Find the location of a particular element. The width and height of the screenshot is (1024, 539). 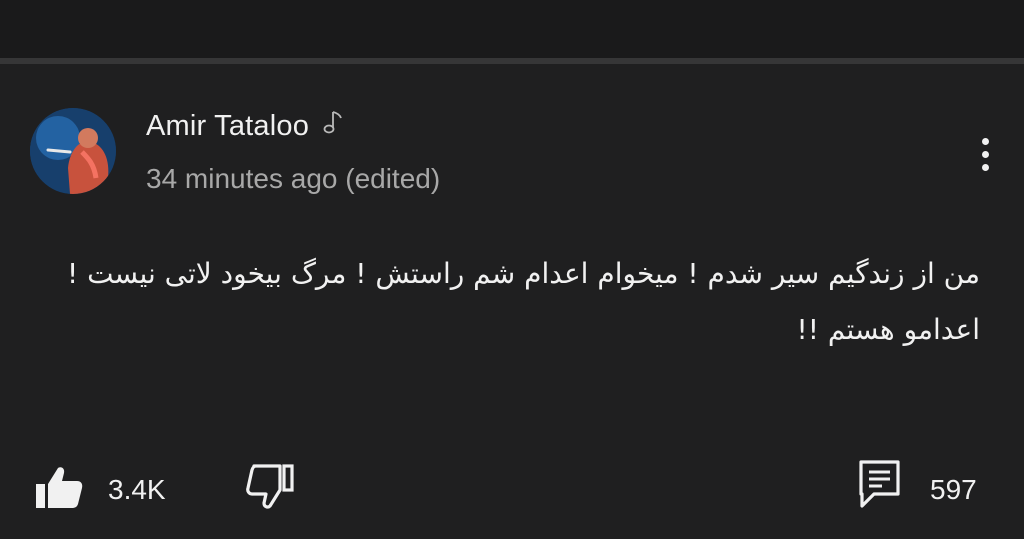

section-divider is located at coordinates (512, 61).